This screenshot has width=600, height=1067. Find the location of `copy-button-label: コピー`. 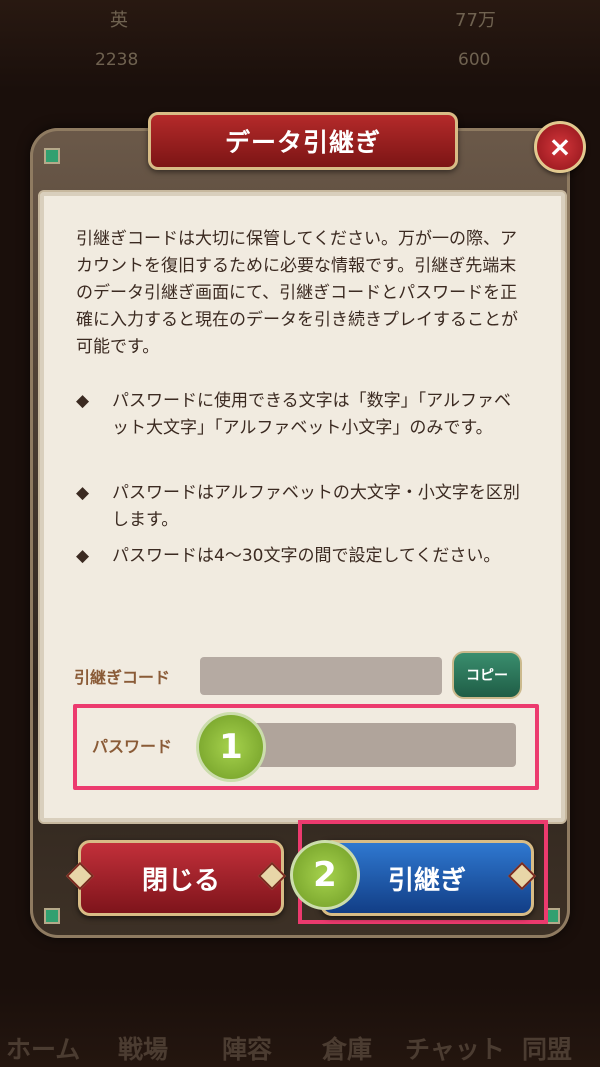

copy-button-label: コピー is located at coordinates (487, 676).